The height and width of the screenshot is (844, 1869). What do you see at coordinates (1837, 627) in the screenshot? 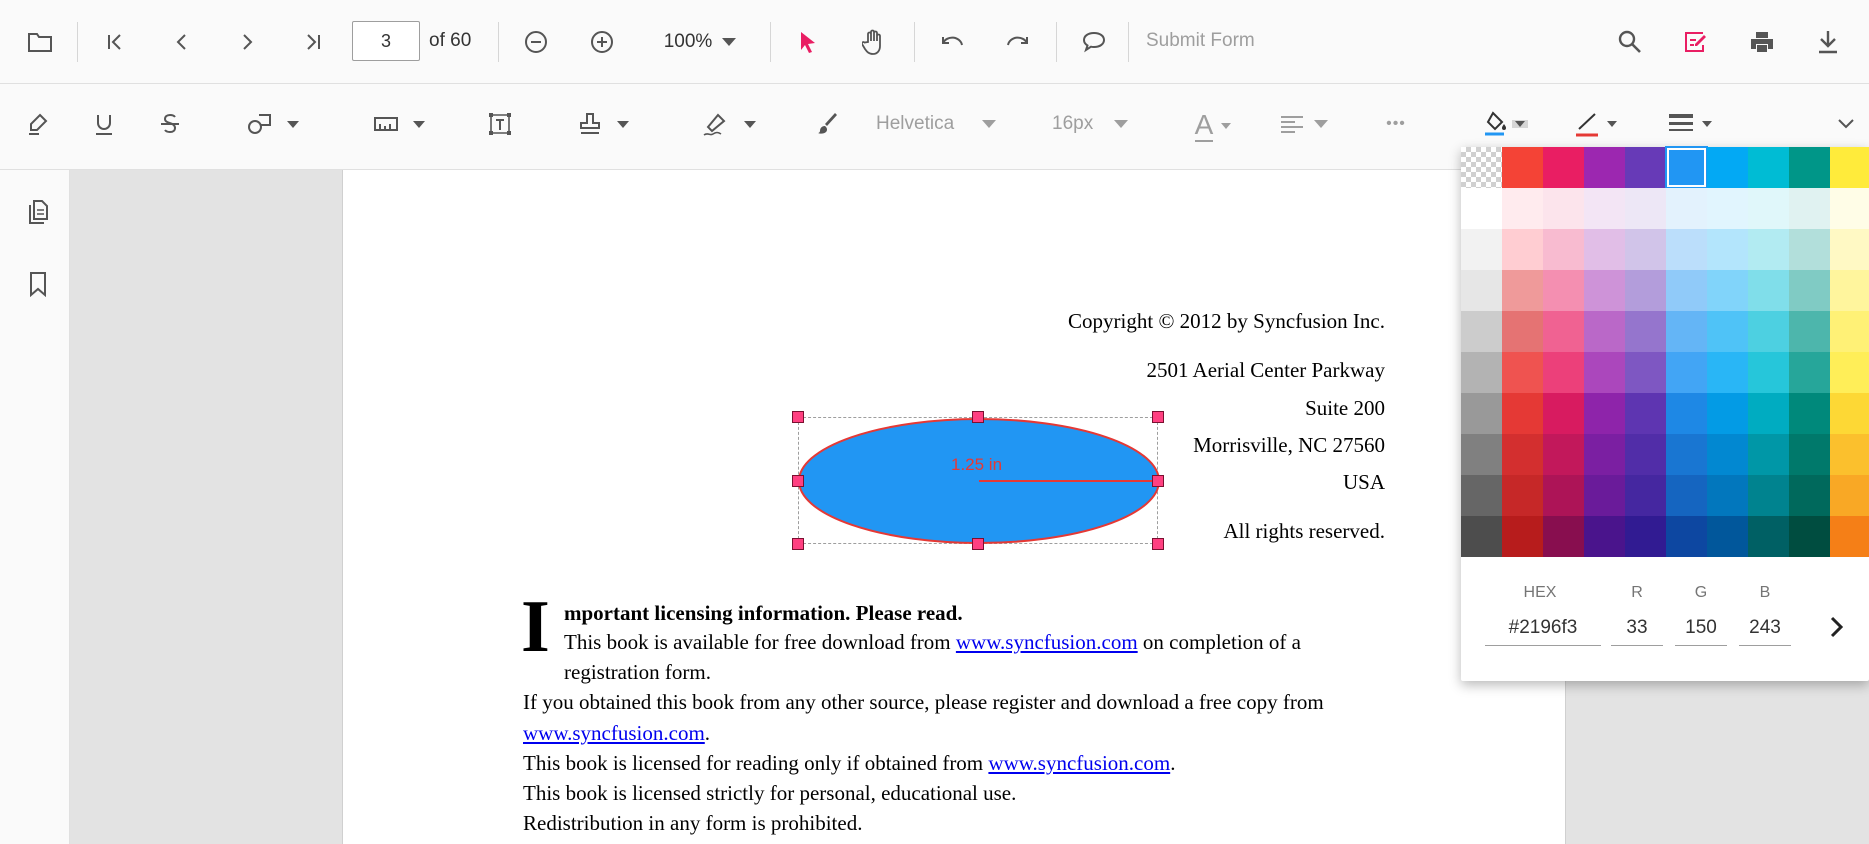
I see `chevron-right-icon` at bounding box center [1837, 627].